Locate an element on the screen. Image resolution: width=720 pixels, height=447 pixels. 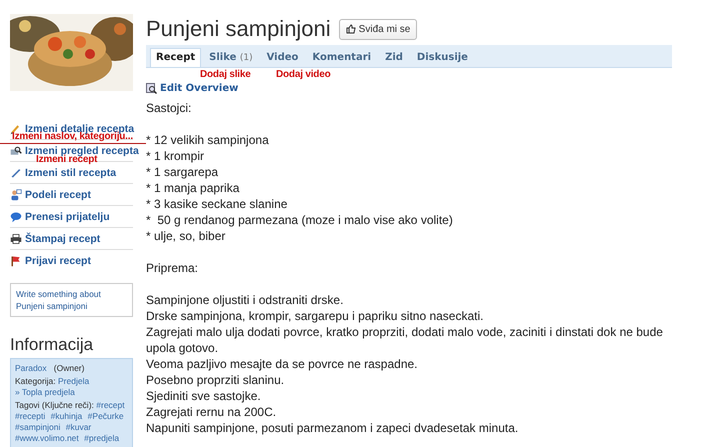
step-line: Zagrejati rernu na 200C. is located at coordinates (212, 412).